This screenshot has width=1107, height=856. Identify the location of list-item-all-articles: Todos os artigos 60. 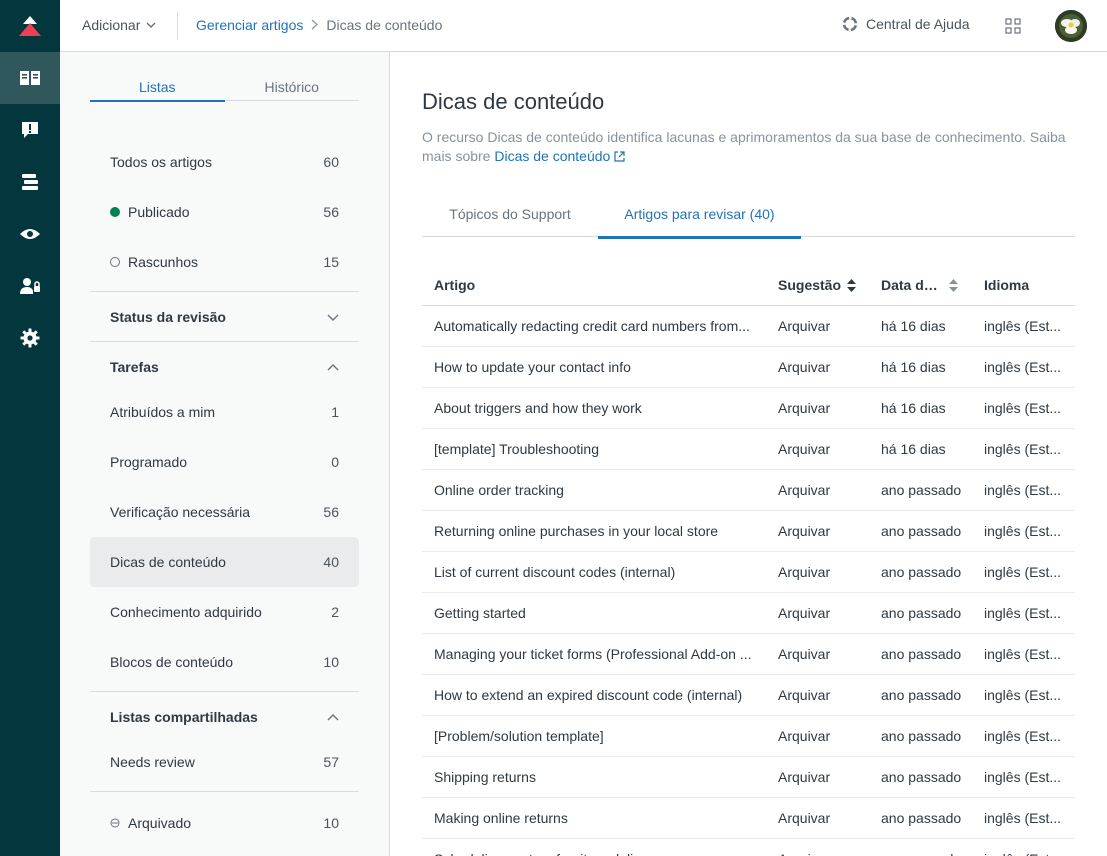
(224, 162).